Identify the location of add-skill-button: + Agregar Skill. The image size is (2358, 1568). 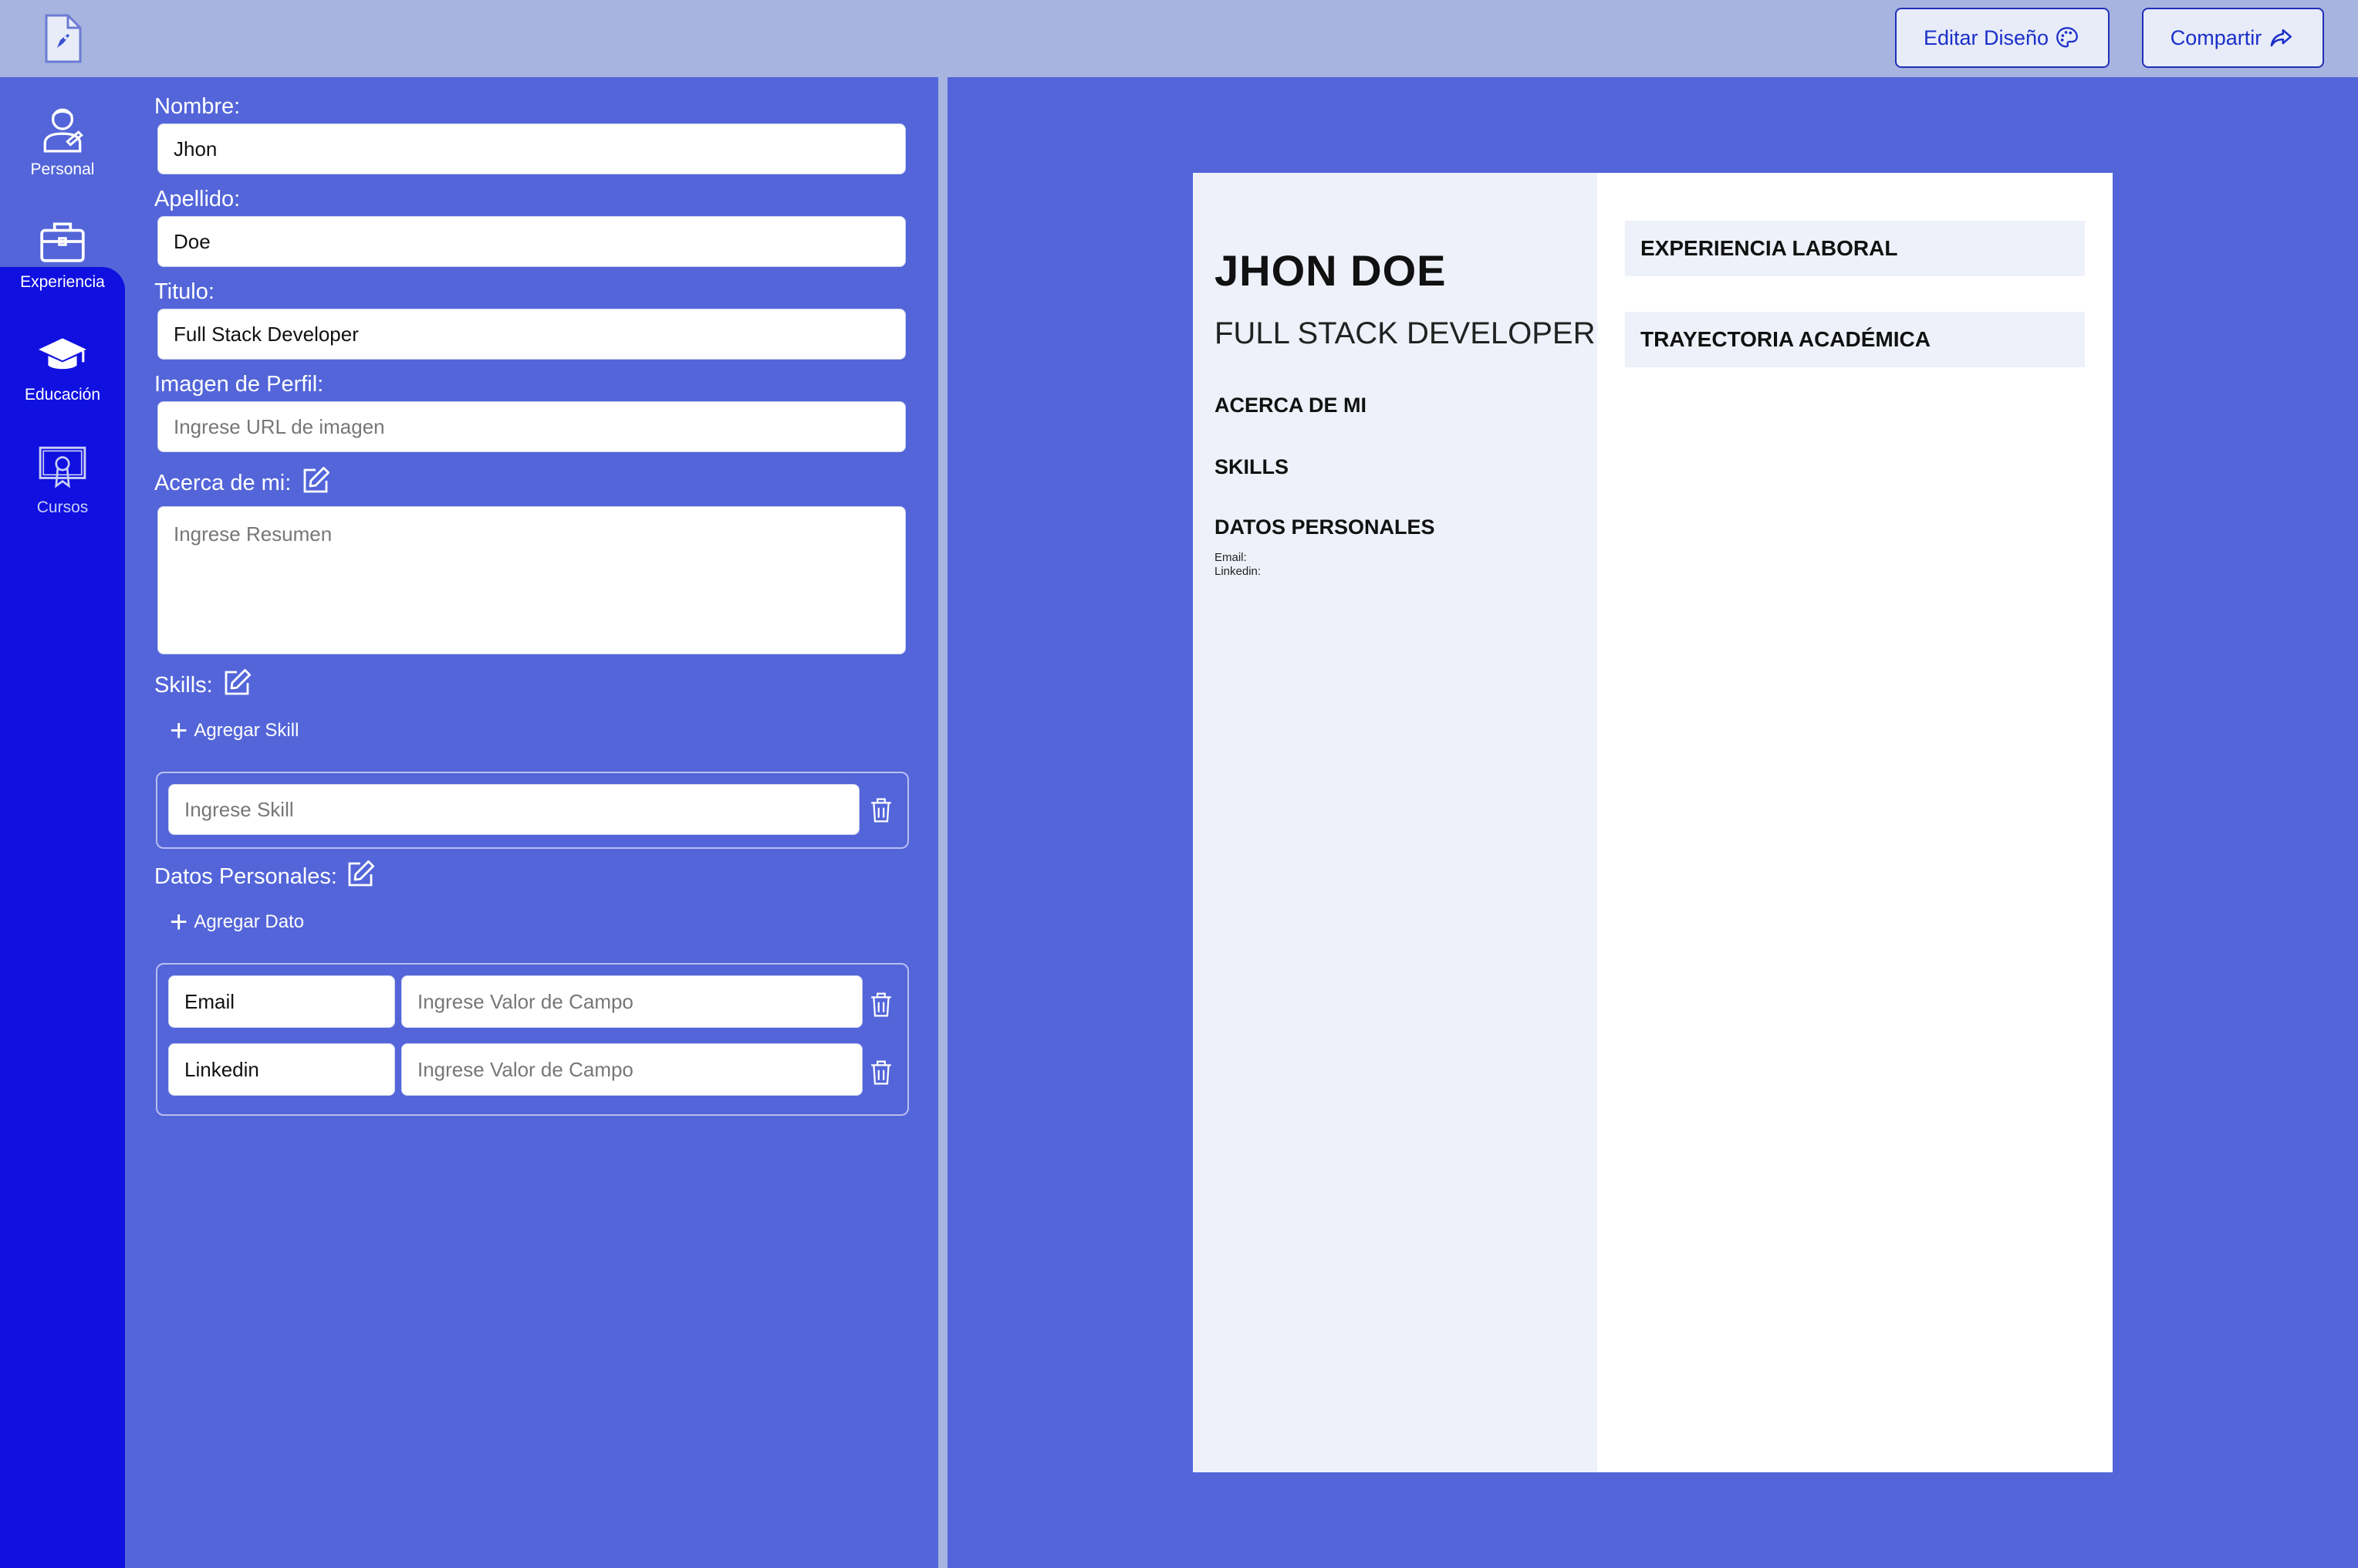
(235, 731).